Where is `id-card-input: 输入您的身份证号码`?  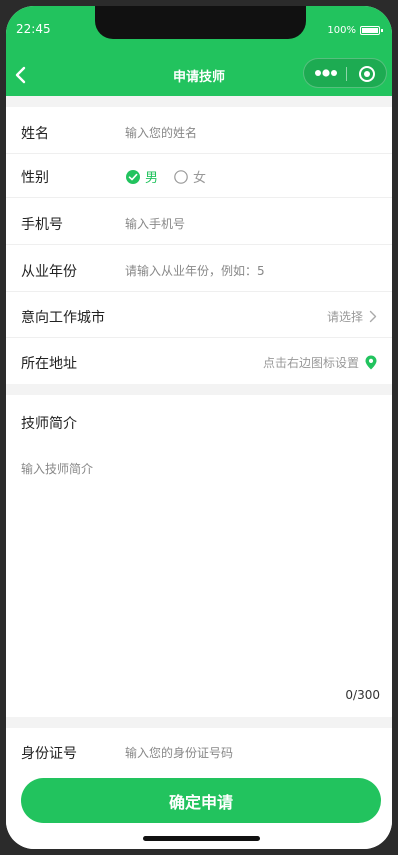 id-card-input: 输入您的身份证号码 is located at coordinates (179, 752).